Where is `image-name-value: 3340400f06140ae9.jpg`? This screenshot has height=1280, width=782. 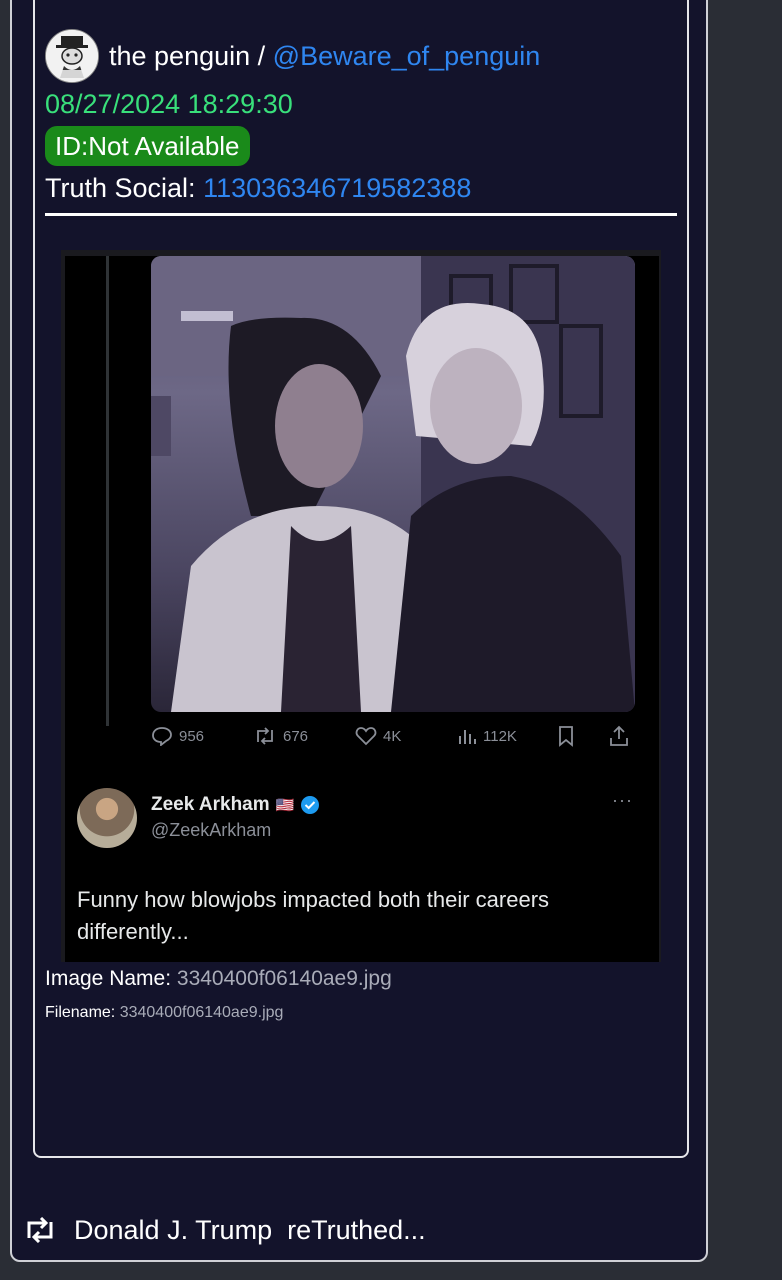
image-name-value: 3340400f06140ae9.jpg is located at coordinates (284, 978).